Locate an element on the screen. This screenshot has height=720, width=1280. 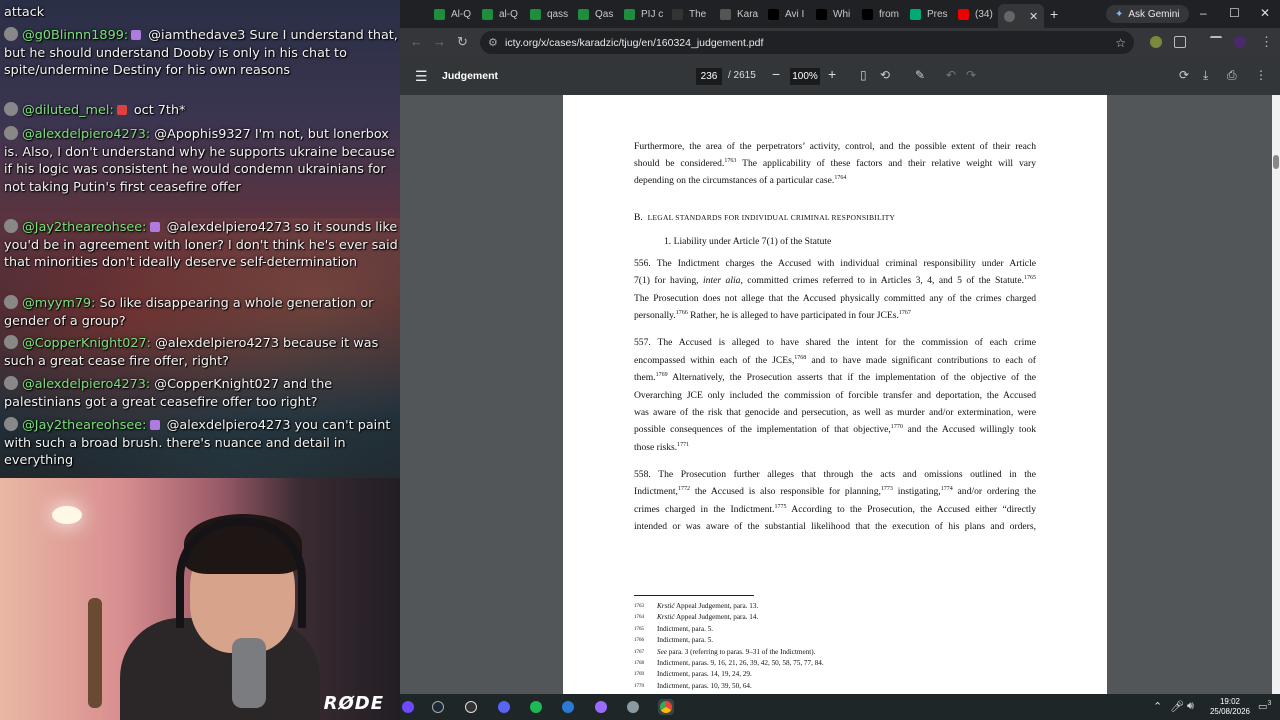
app-icon is located at coordinates (568, 707).